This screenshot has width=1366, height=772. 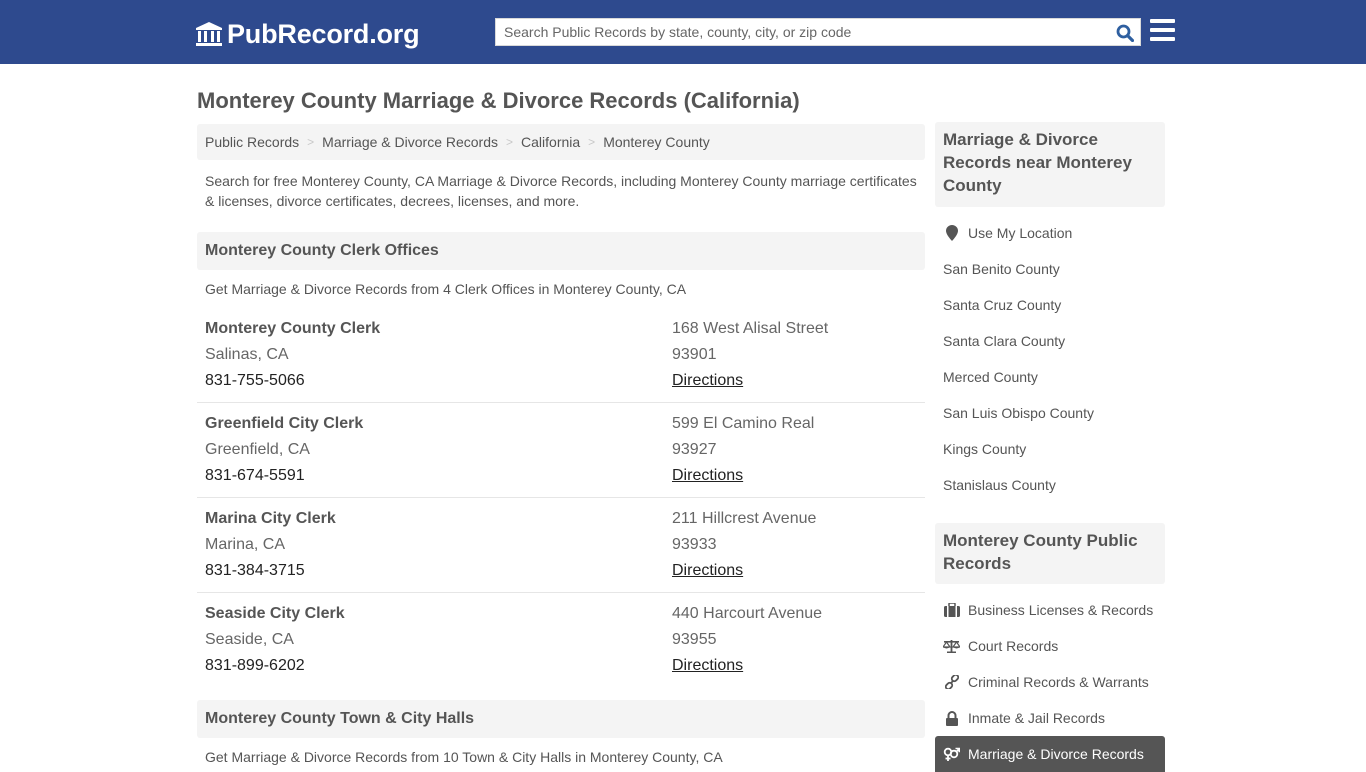 What do you see at coordinates (1050, 377) in the screenshot?
I see `nearby-county-link: Merced County` at bounding box center [1050, 377].